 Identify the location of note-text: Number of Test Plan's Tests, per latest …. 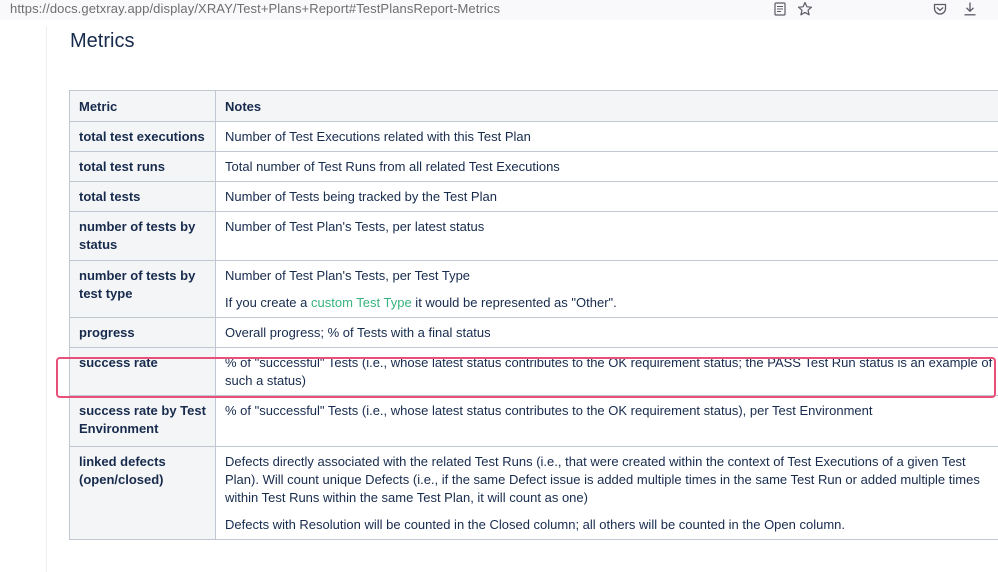
(355, 226).